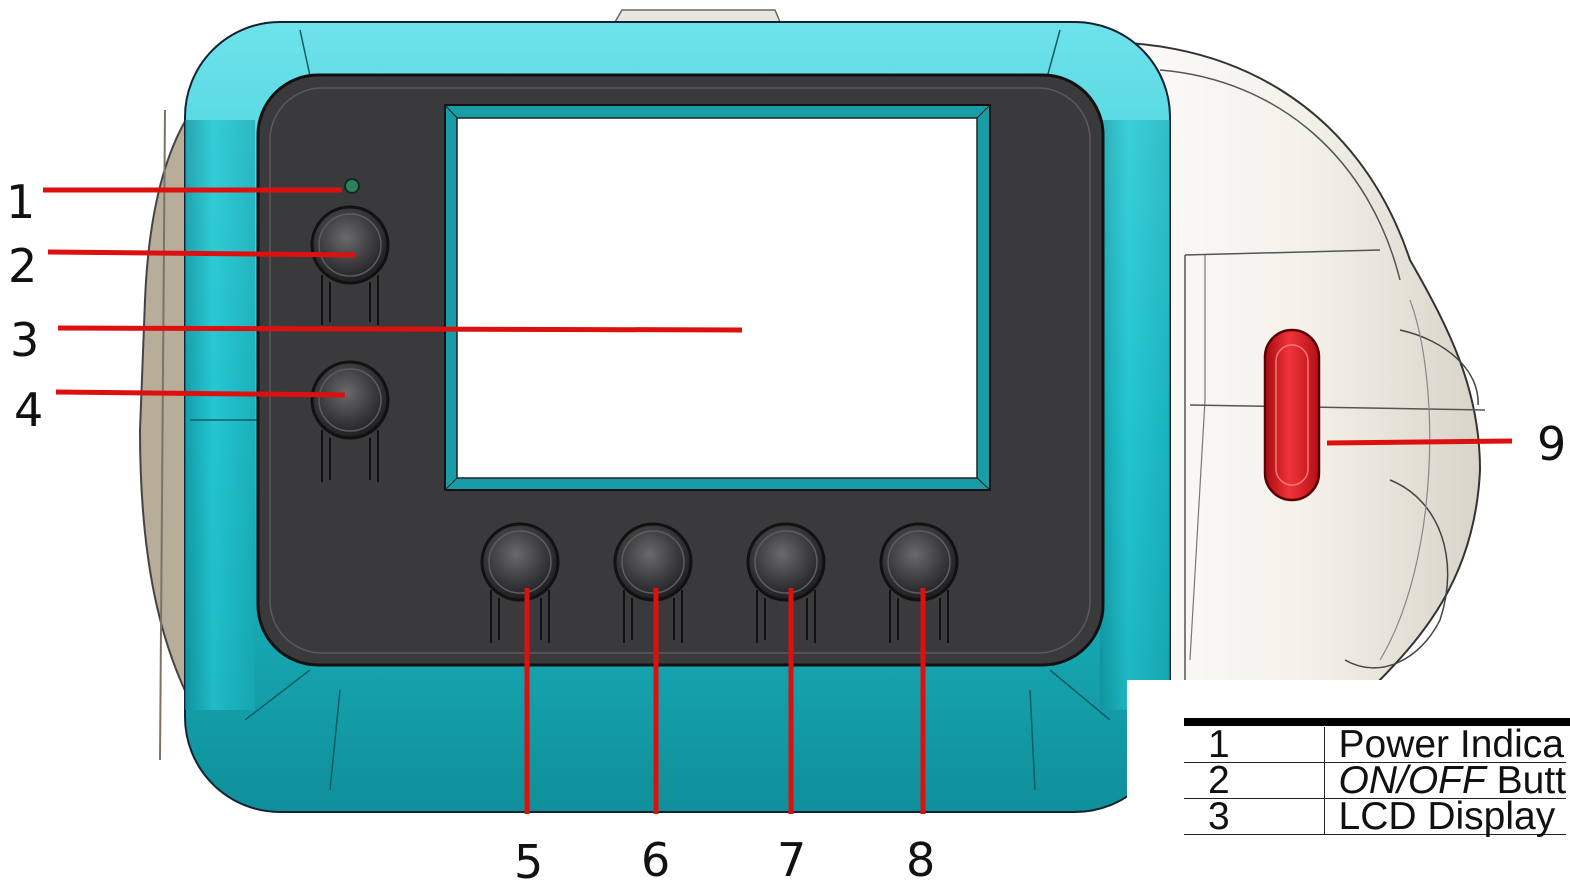 The image size is (1570, 886). Describe the element at coordinates (352, 186) in the screenshot. I see `power-indicator` at that location.